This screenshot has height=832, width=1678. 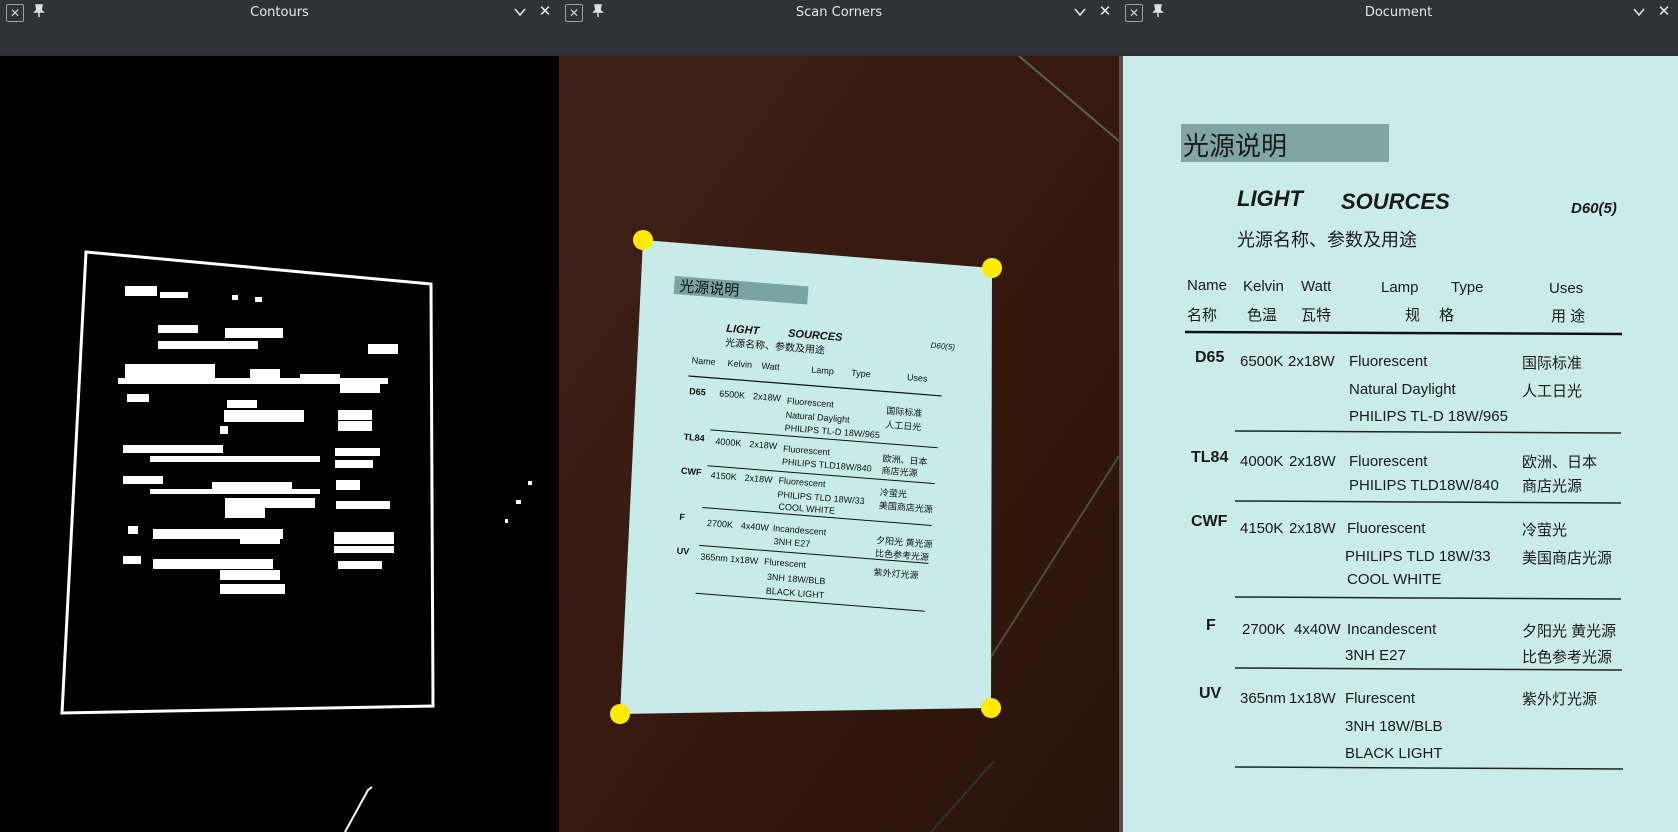 What do you see at coordinates (279, 40) in the screenshot?
I see `contours-toolbar` at bounding box center [279, 40].